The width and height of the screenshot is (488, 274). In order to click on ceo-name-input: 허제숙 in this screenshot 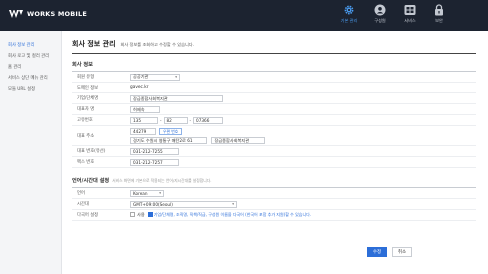, I will do `click(145, 109)`.